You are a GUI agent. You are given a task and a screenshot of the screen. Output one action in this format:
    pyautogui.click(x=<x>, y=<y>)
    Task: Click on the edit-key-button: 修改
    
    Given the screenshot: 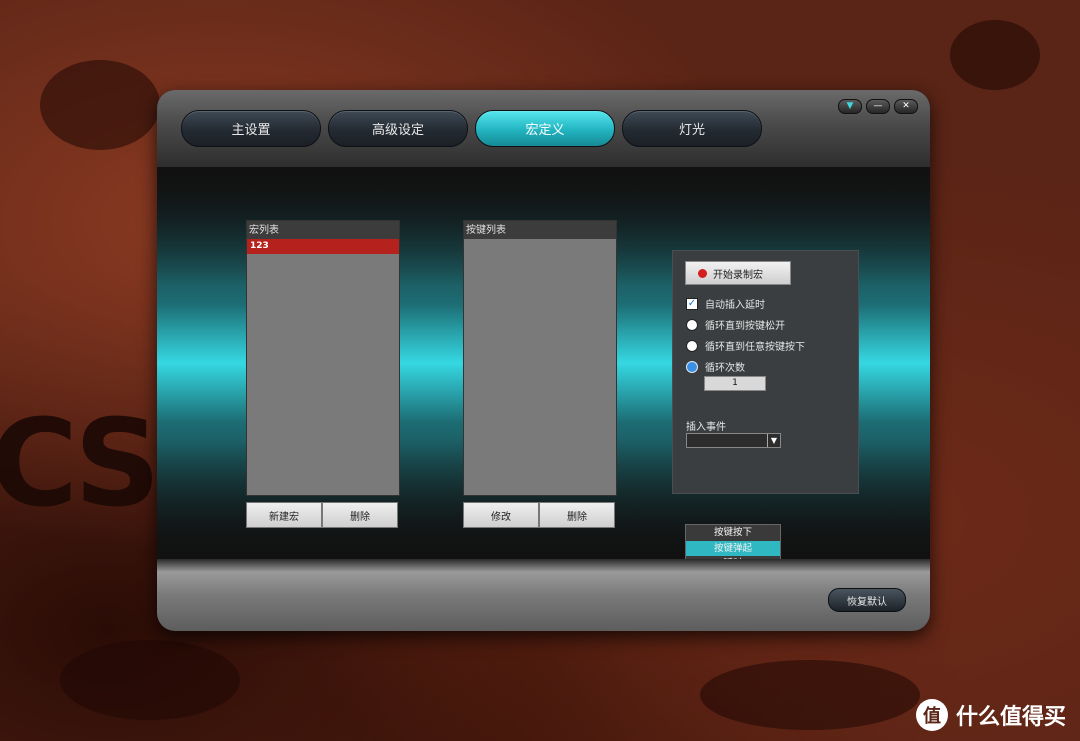 What is the action you would take?
    pyautogui.click(x=501, y=515)
    